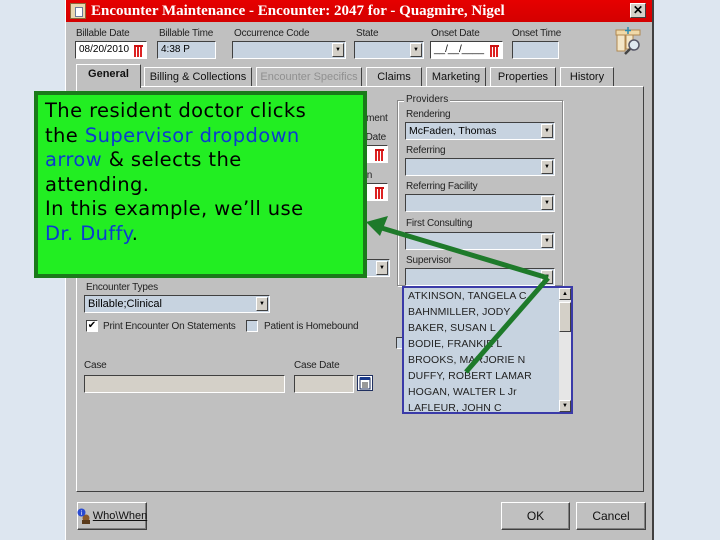  I want to click on callout-line: Dr. Duffy., so click(204, 234).